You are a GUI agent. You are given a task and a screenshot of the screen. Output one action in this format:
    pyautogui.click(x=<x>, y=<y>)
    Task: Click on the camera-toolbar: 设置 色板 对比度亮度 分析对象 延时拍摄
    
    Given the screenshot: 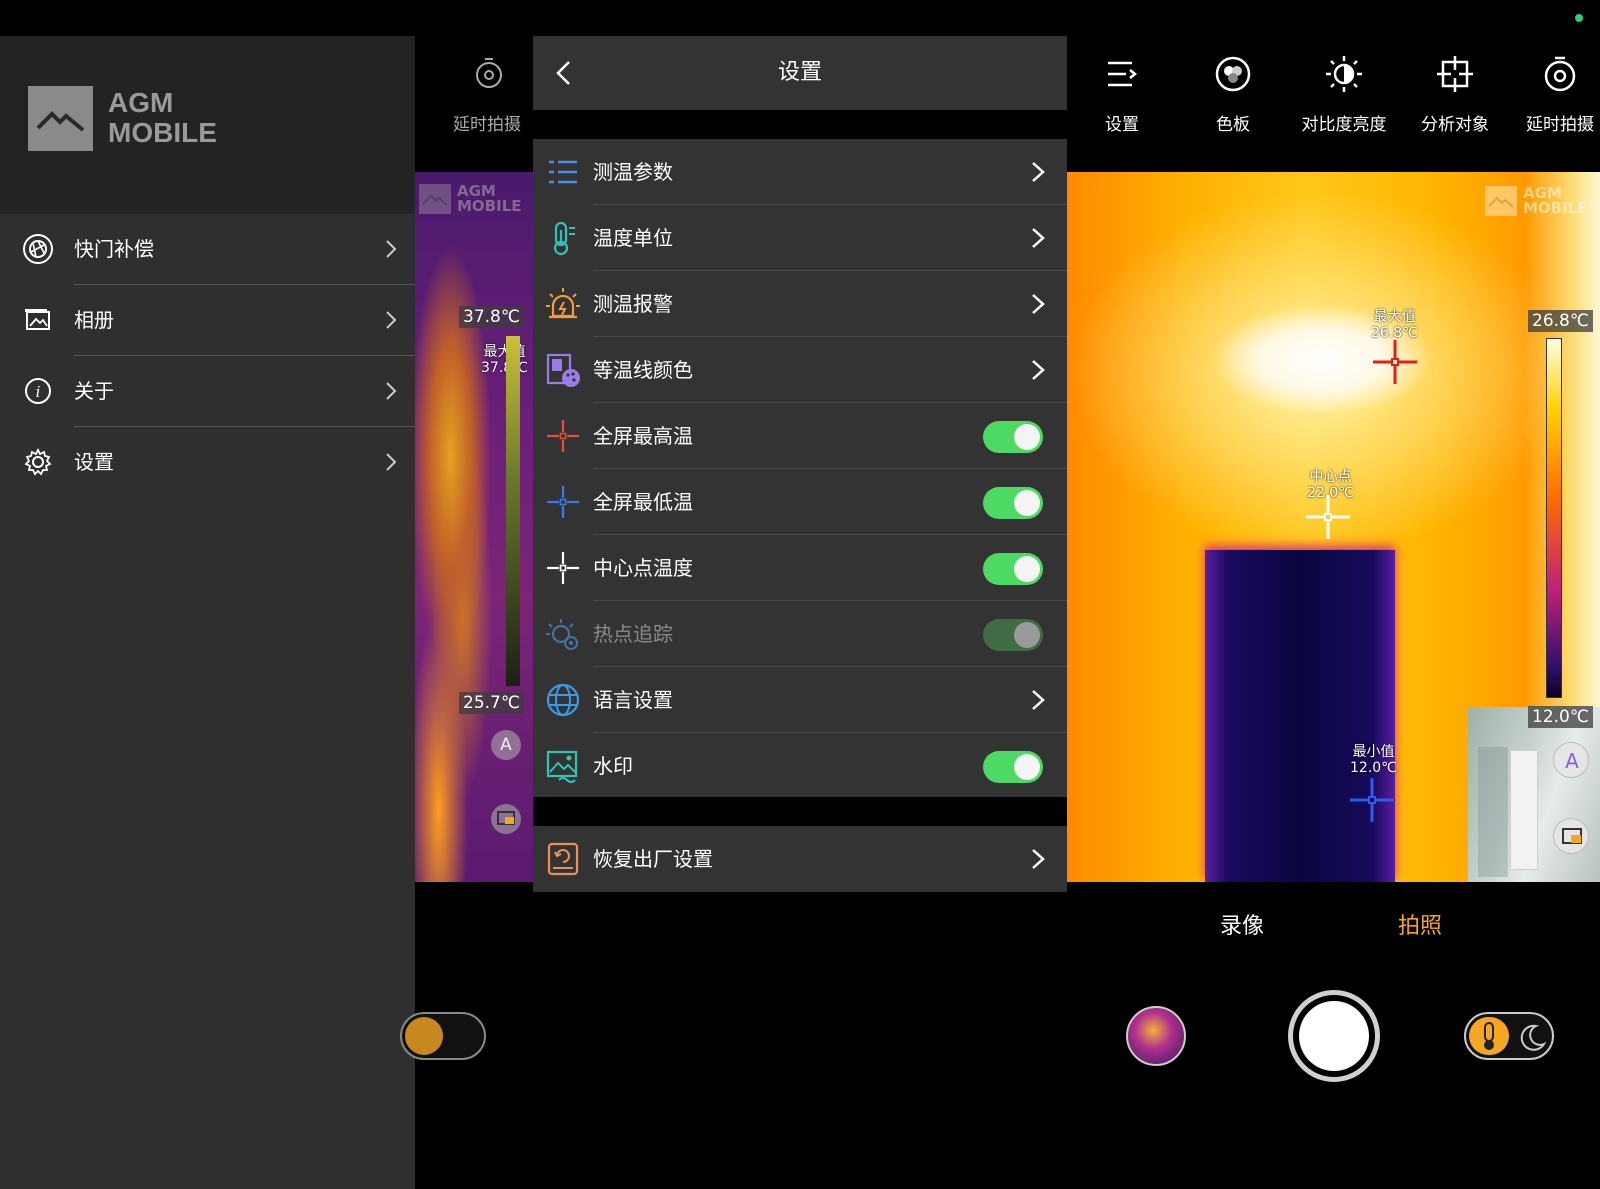 What is the action you would take?
    pyautogui.click(x=1333, y=104)
    